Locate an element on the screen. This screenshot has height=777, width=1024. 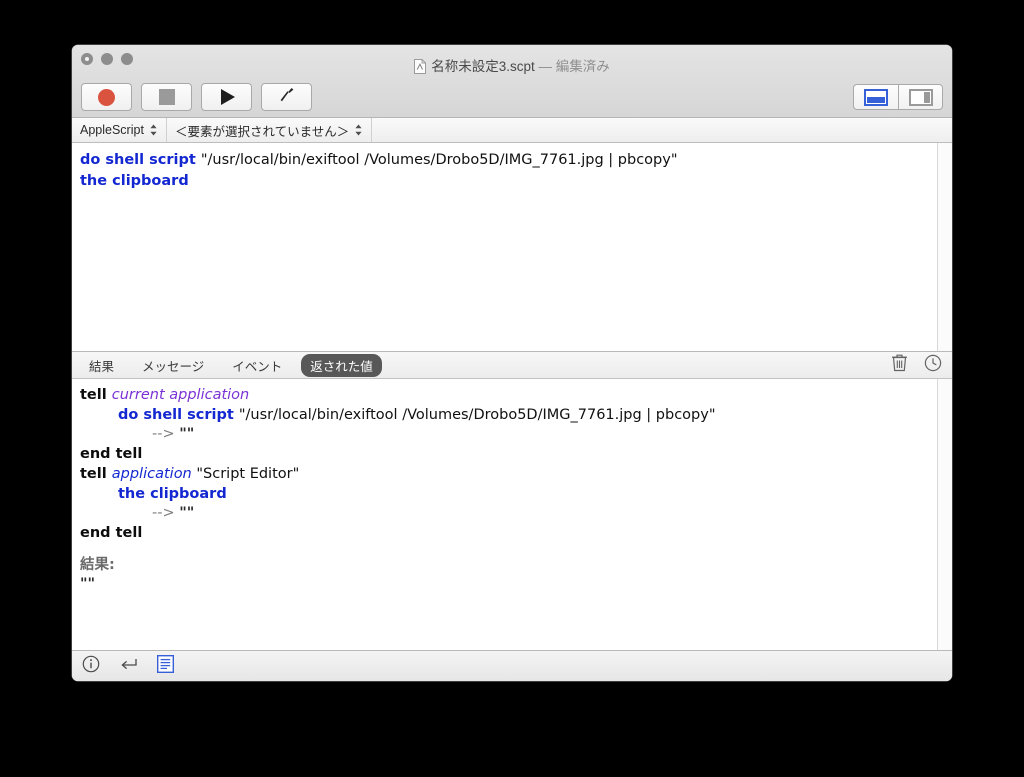
window-title: 名称未設定3.scpt — 編集済み is located at coordinates (512, 65).